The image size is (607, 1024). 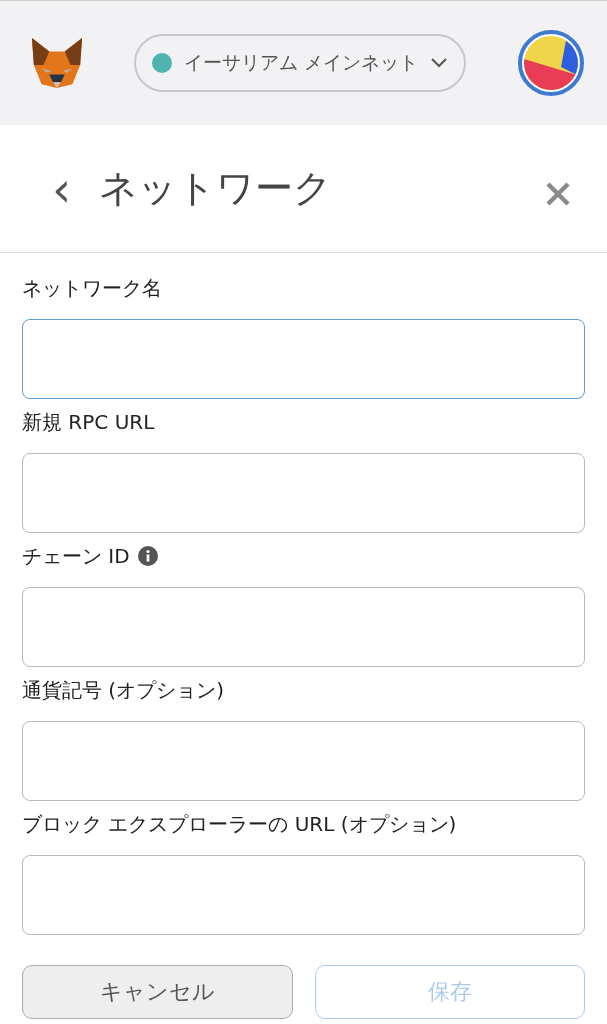 What do you see at coordinates (216, 188) in the screenshot?
I see `page-title: ネットワーク` at bounding box center [216, 188].